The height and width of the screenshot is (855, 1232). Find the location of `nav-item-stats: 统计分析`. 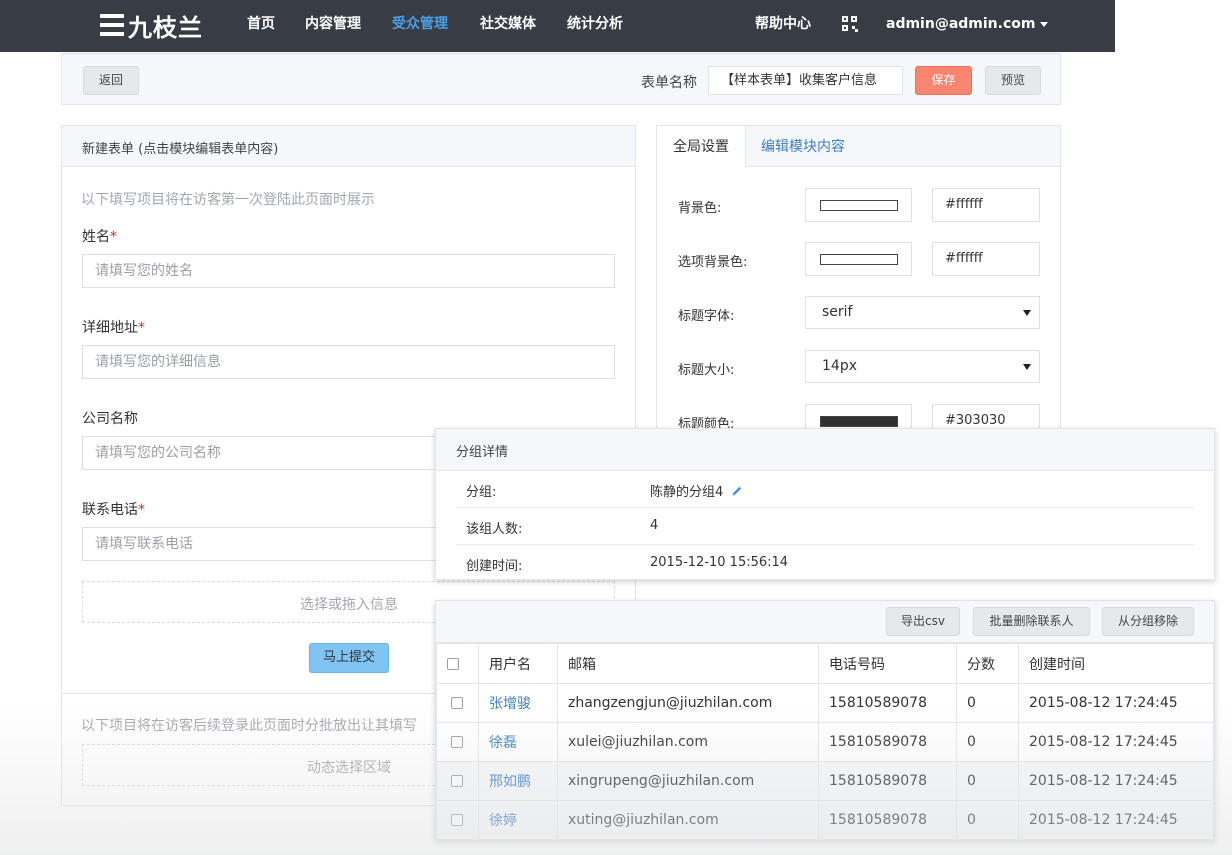

nav-item-stats: 统计分析 is located at coordinates (595, 26).